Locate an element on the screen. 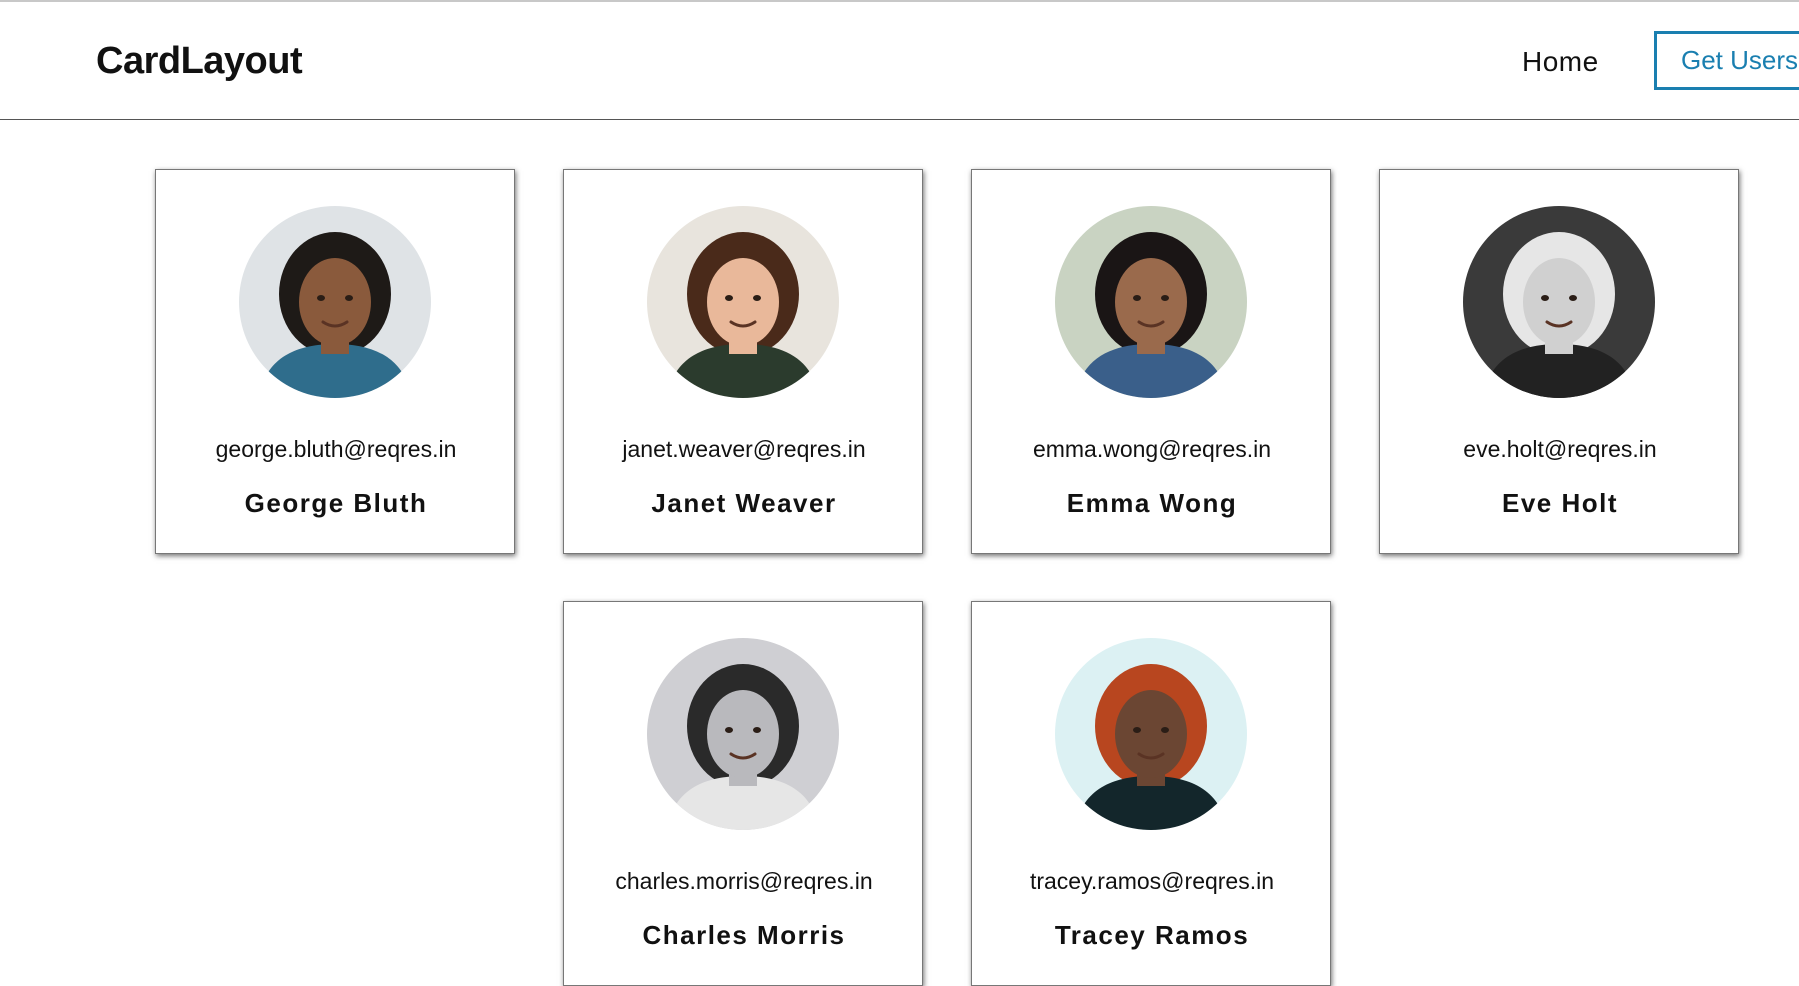  user-name: George Bluth is located at coordinates (336, 503).